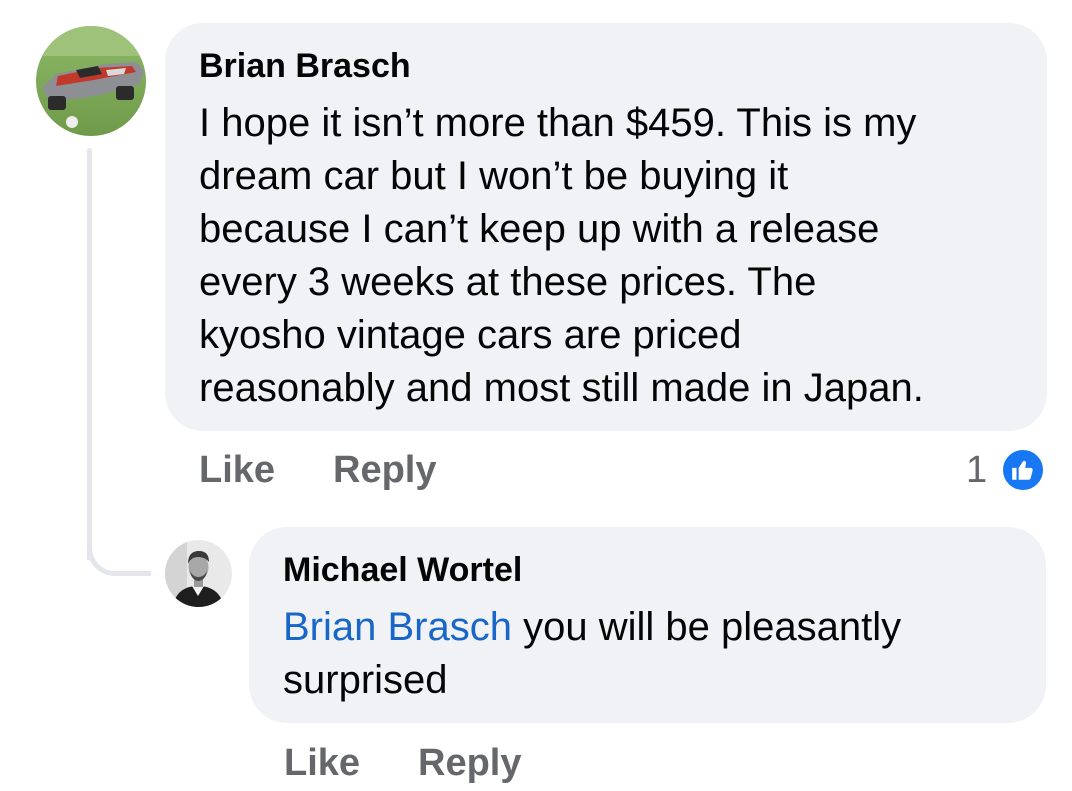 Image resolution: width=1072 pixels, height=791 pixels. Describe the element at coordinates (322, 763) in the screenshot. I see `reply-like-button: Like` at that location.